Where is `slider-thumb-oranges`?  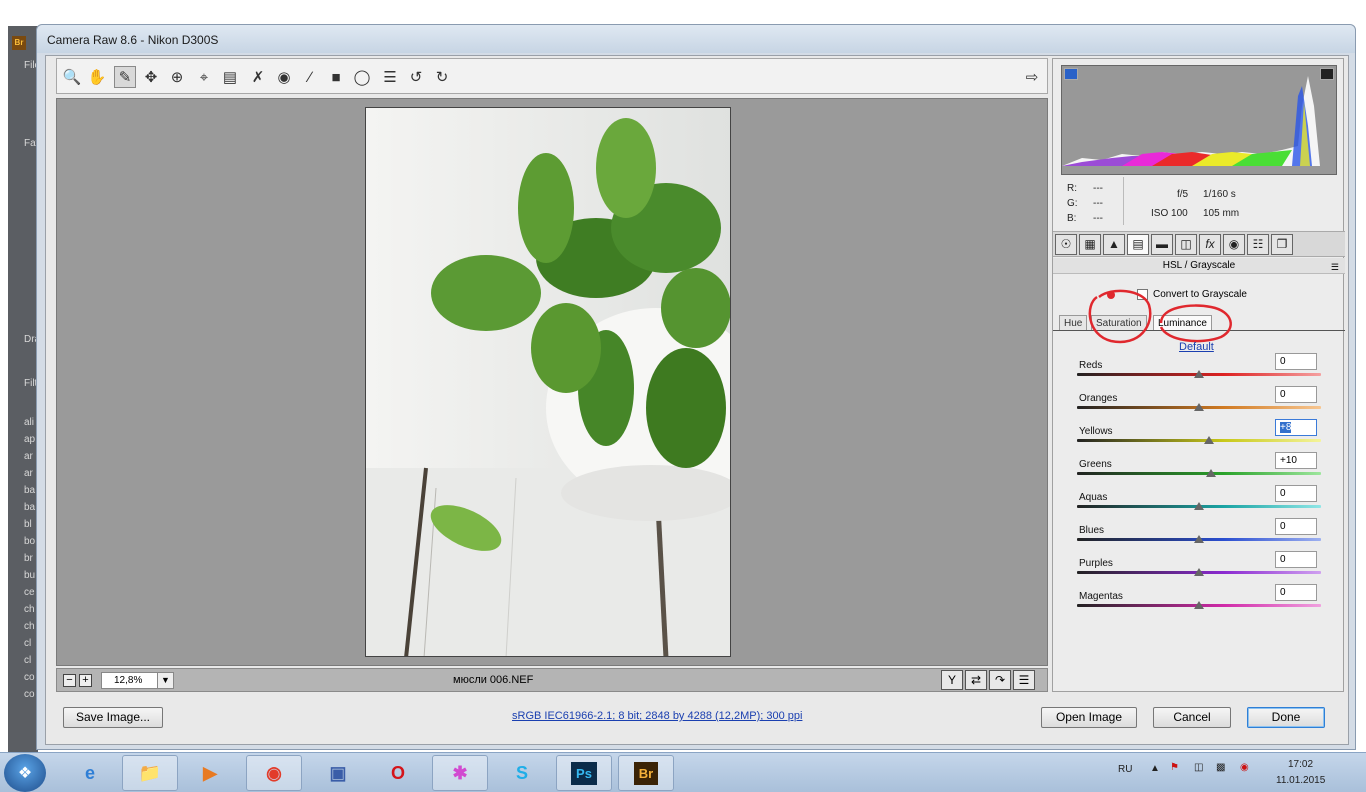
slider-thumb-oranges is located at coordinates (1199, 407).